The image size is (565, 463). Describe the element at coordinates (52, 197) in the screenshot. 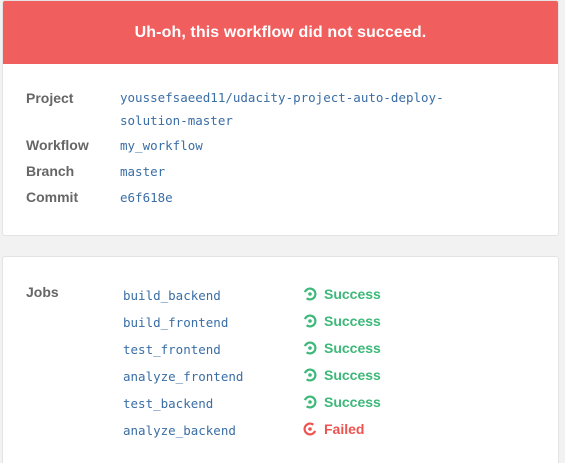

I see `commit-label: Commit` at that location.